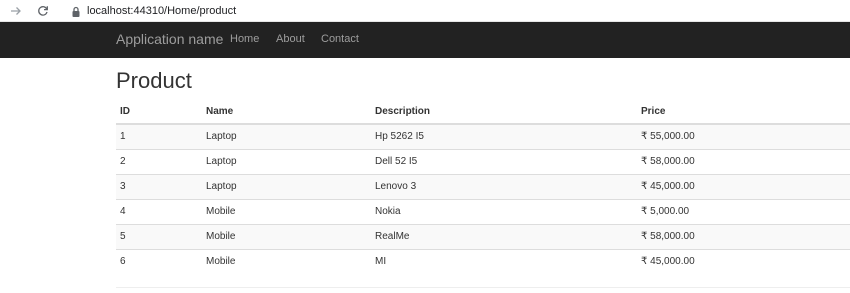 This screenshot has width=850, height=293. What do you see at coordinates (743, 211) in the screenshot?
I see `cell-price: ₹ 5,000.00` at bounding box center [743, 211].